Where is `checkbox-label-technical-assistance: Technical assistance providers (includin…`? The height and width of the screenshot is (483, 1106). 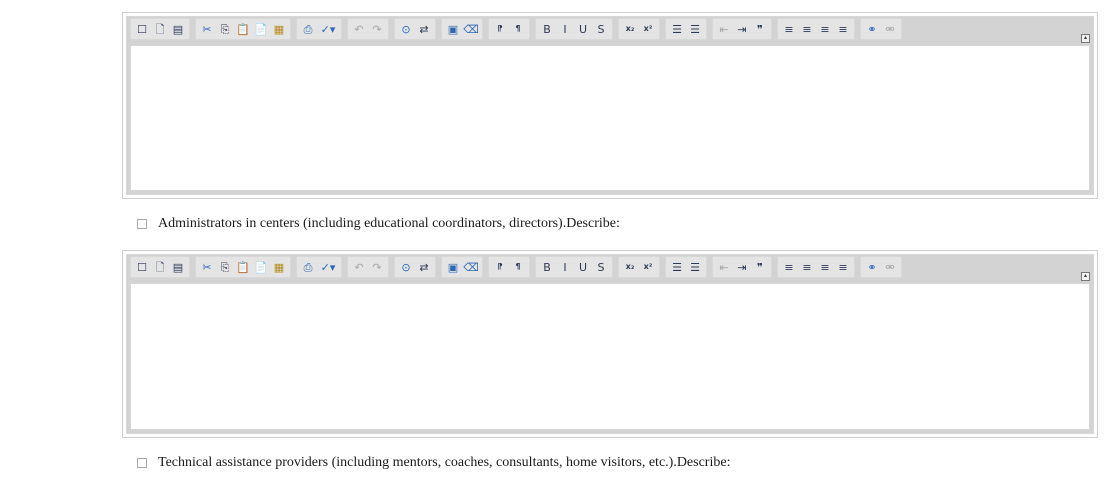 checkbox-label-technical-assistance: Technical assistance providers (includin… is located at coordinates (444, 462).